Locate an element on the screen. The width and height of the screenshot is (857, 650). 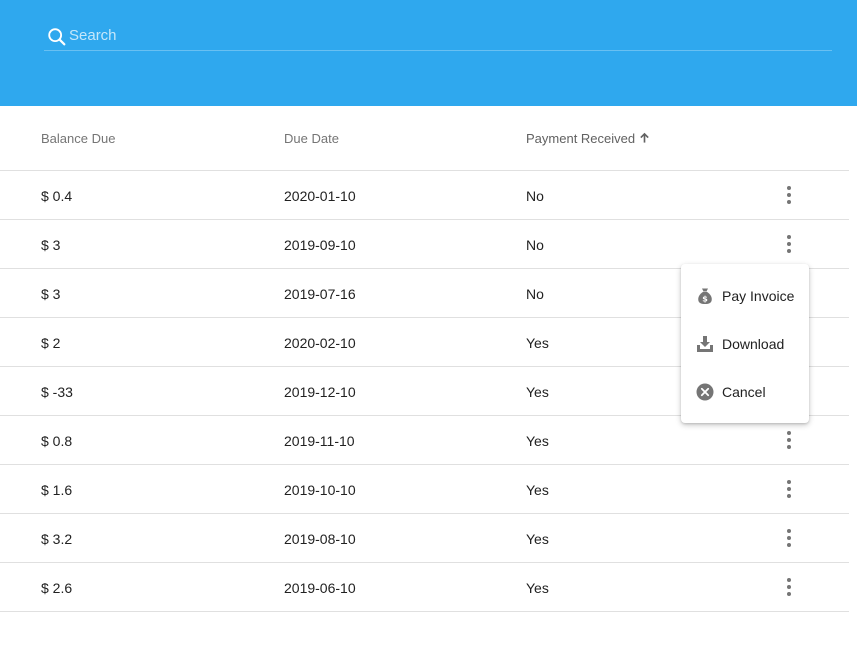
sort-ascending-icon is located at coordinates (644, 137).